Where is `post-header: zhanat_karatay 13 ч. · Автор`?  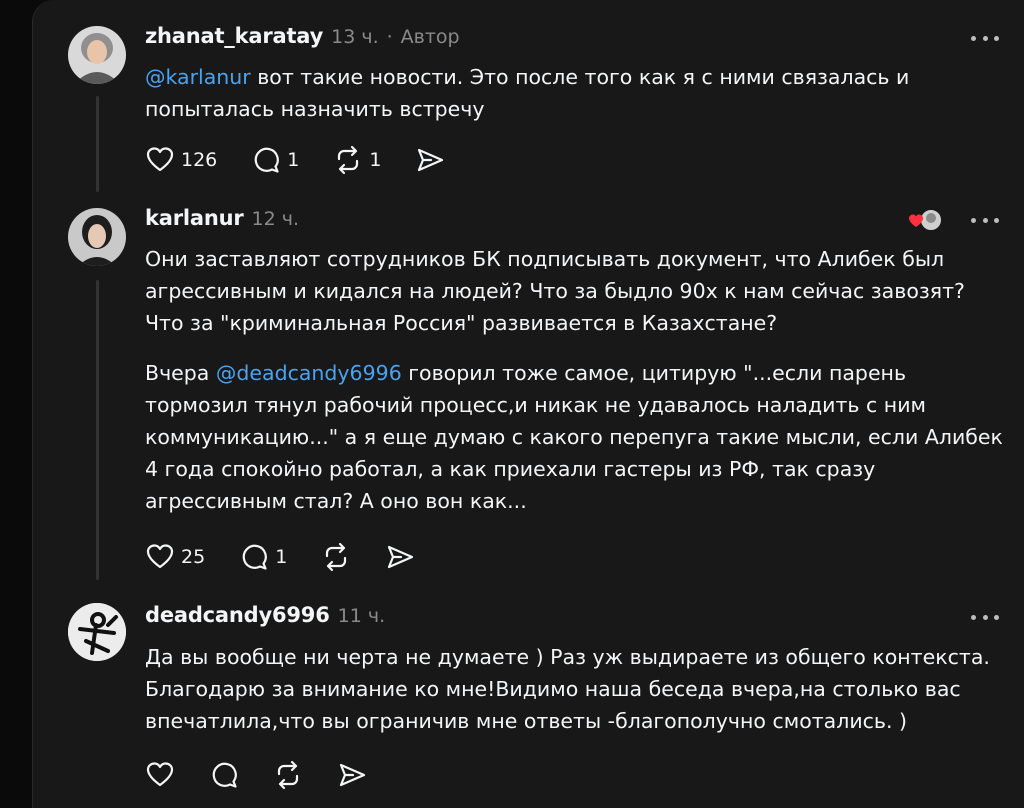
post-header: zhanat_karatay 13 ч. · Автор is located at coordinates (302, 36).